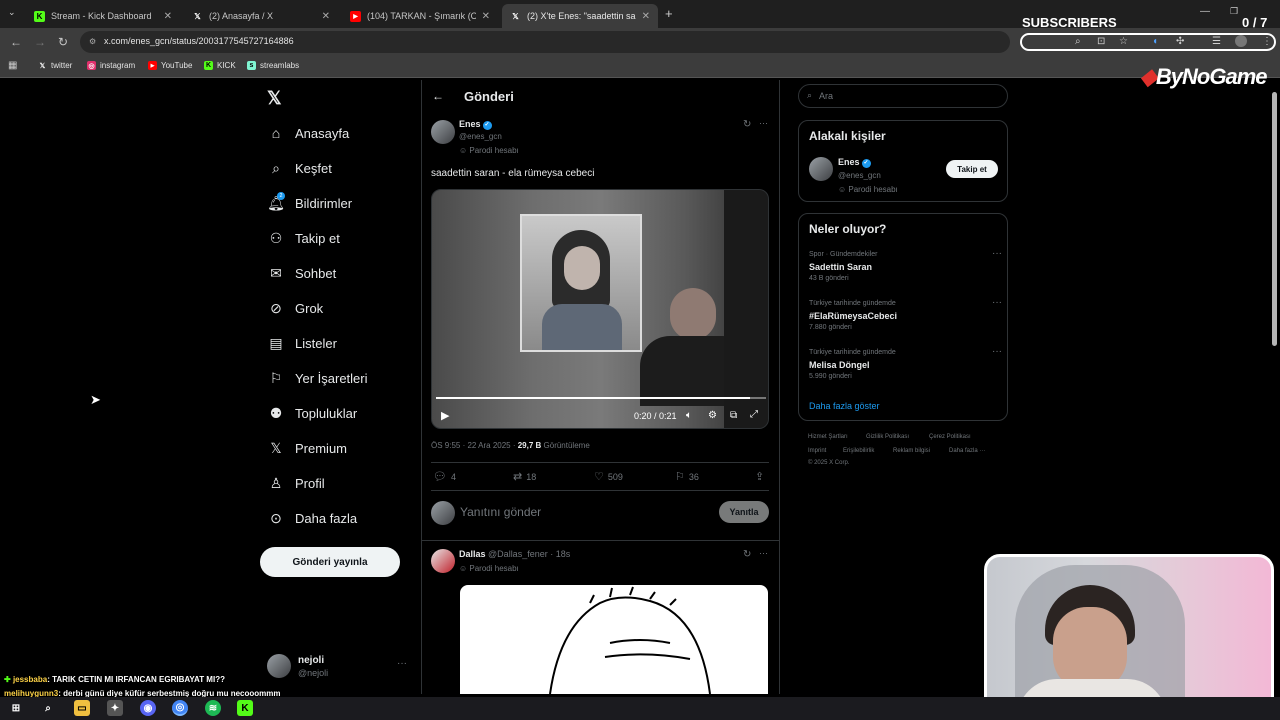 The image size is (1280, 720). Describe the element at coordinates (180, 708) in the screenshot. I see `chrome-icon: ◎` at that location.